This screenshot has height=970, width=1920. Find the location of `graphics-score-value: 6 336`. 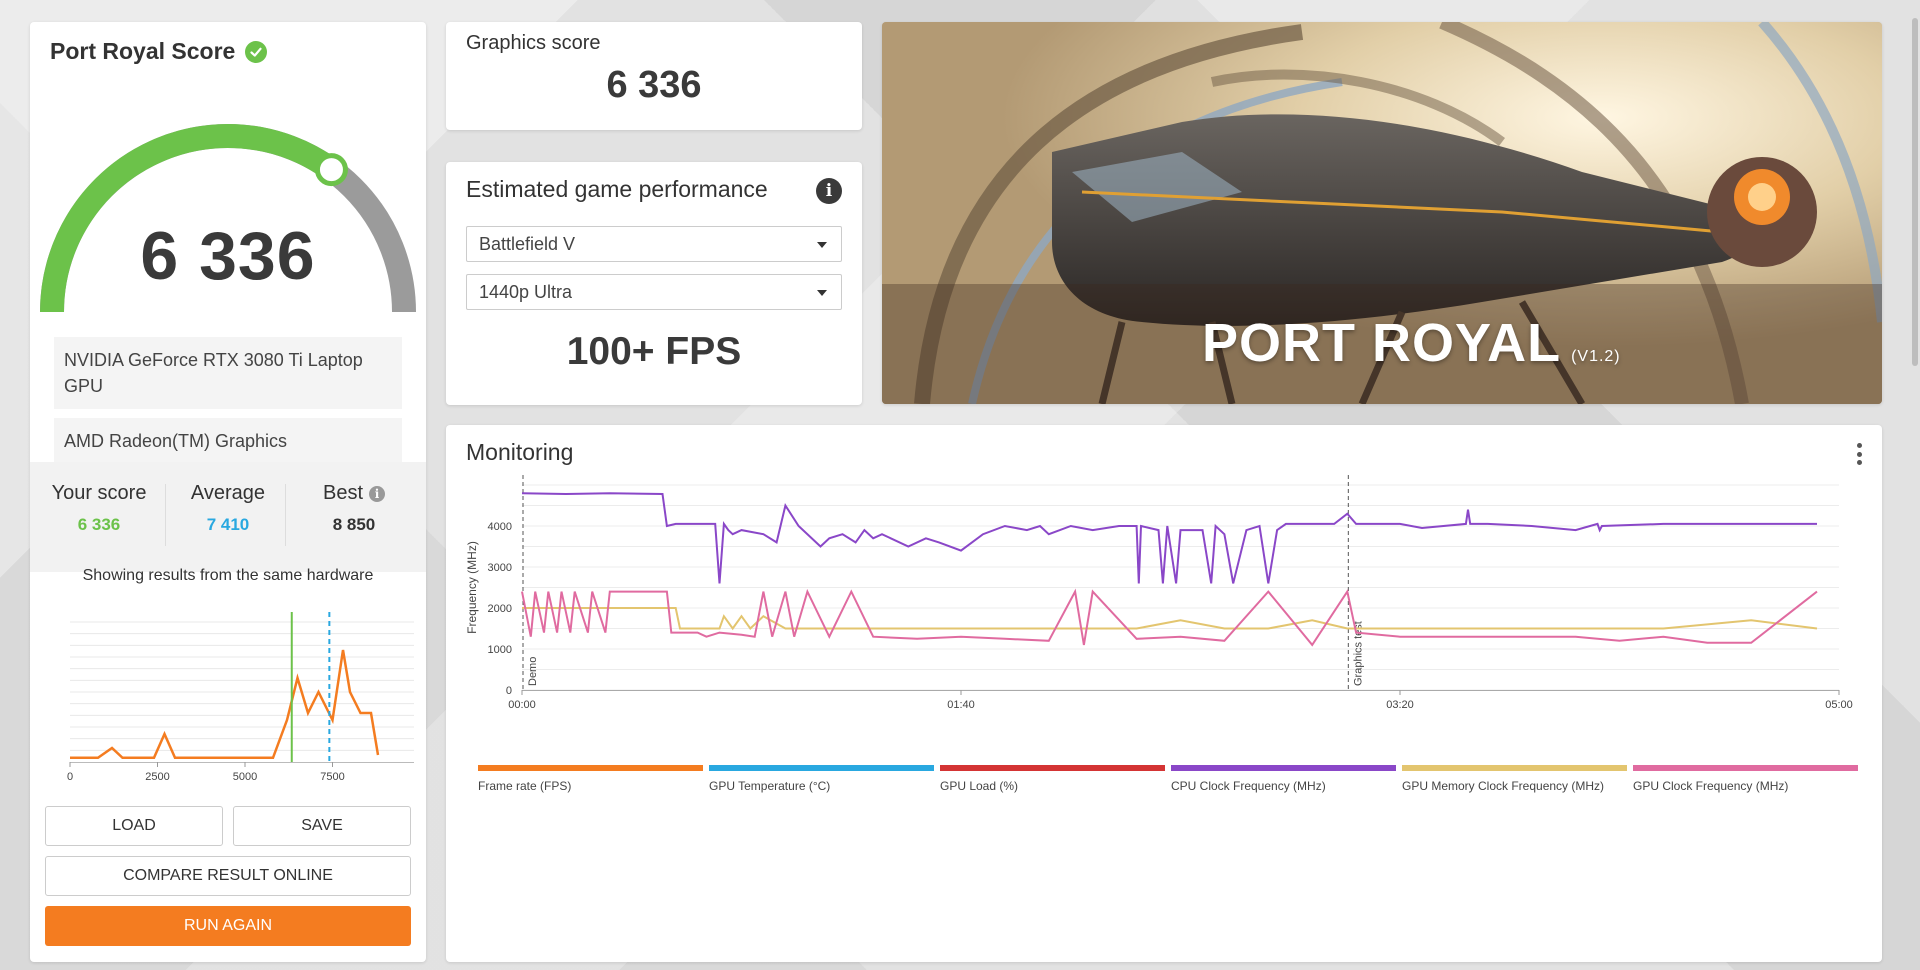

graphics-score-value: 6 336 is located at coordinates (654, 85).